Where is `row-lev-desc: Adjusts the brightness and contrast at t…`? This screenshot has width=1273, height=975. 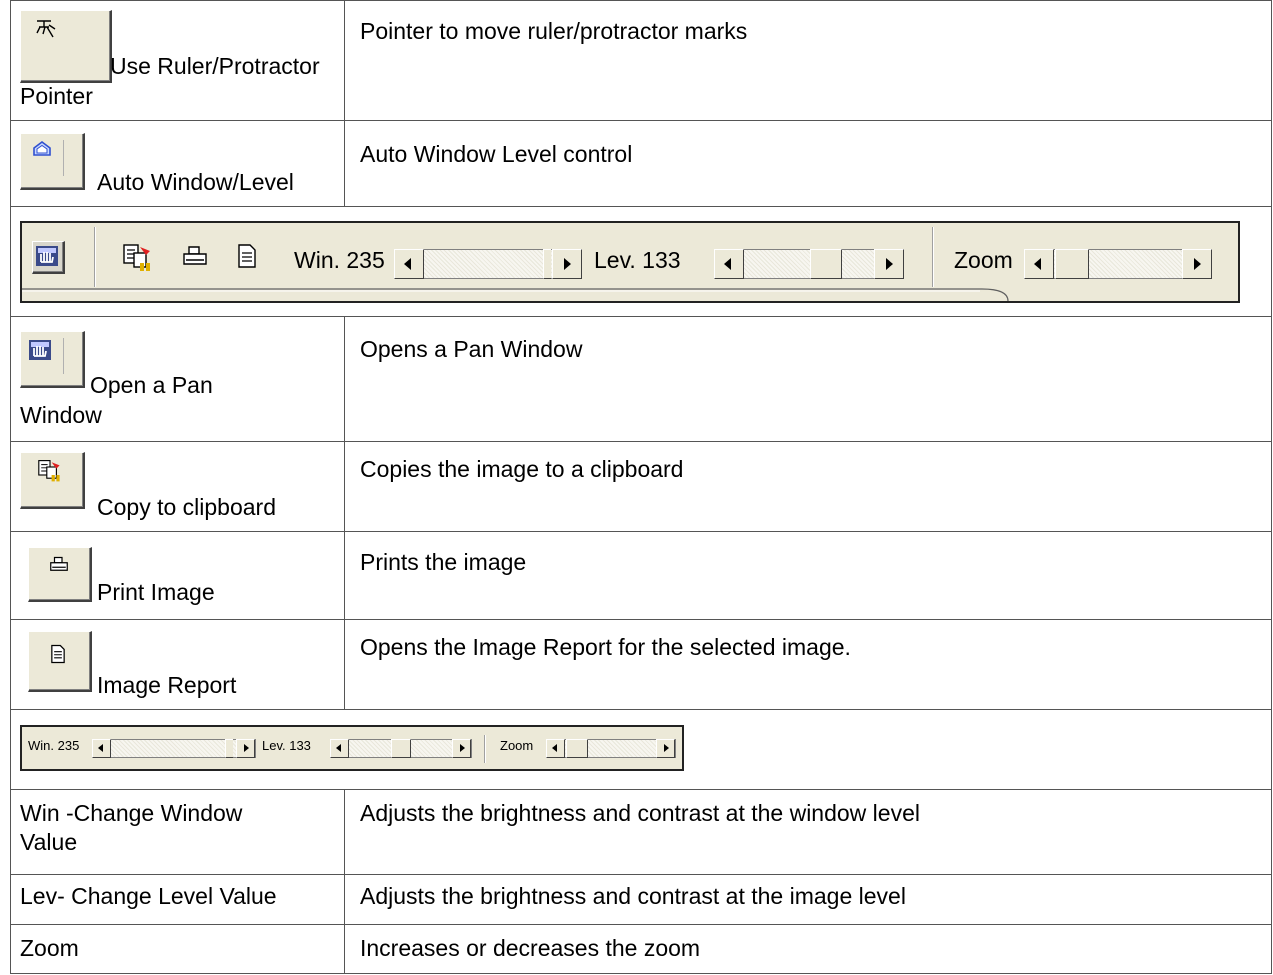
row-lev-desc: Adjusts the brightness and contrast at t… is located at coordinates (633, 896).